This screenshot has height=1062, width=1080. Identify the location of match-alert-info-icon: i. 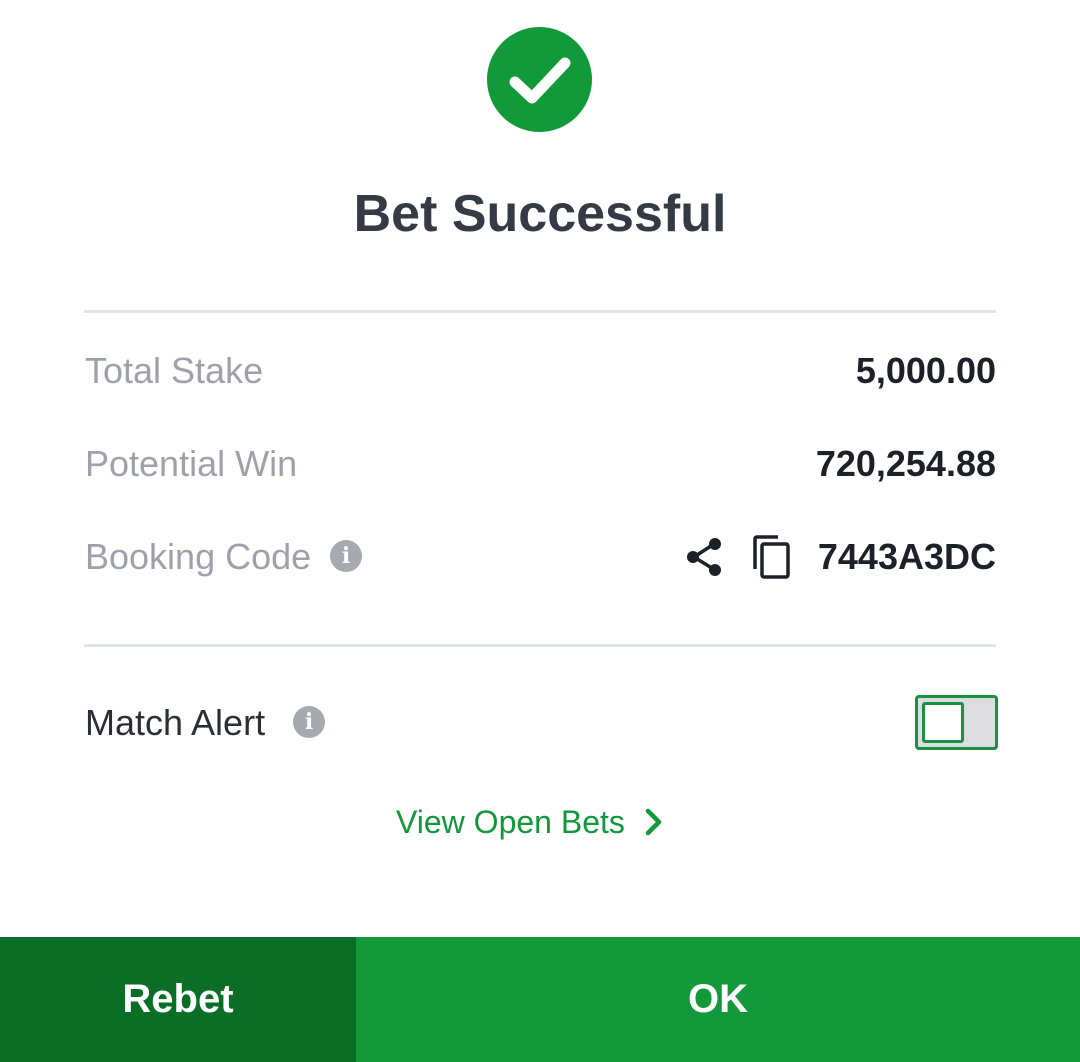
(309, 722).